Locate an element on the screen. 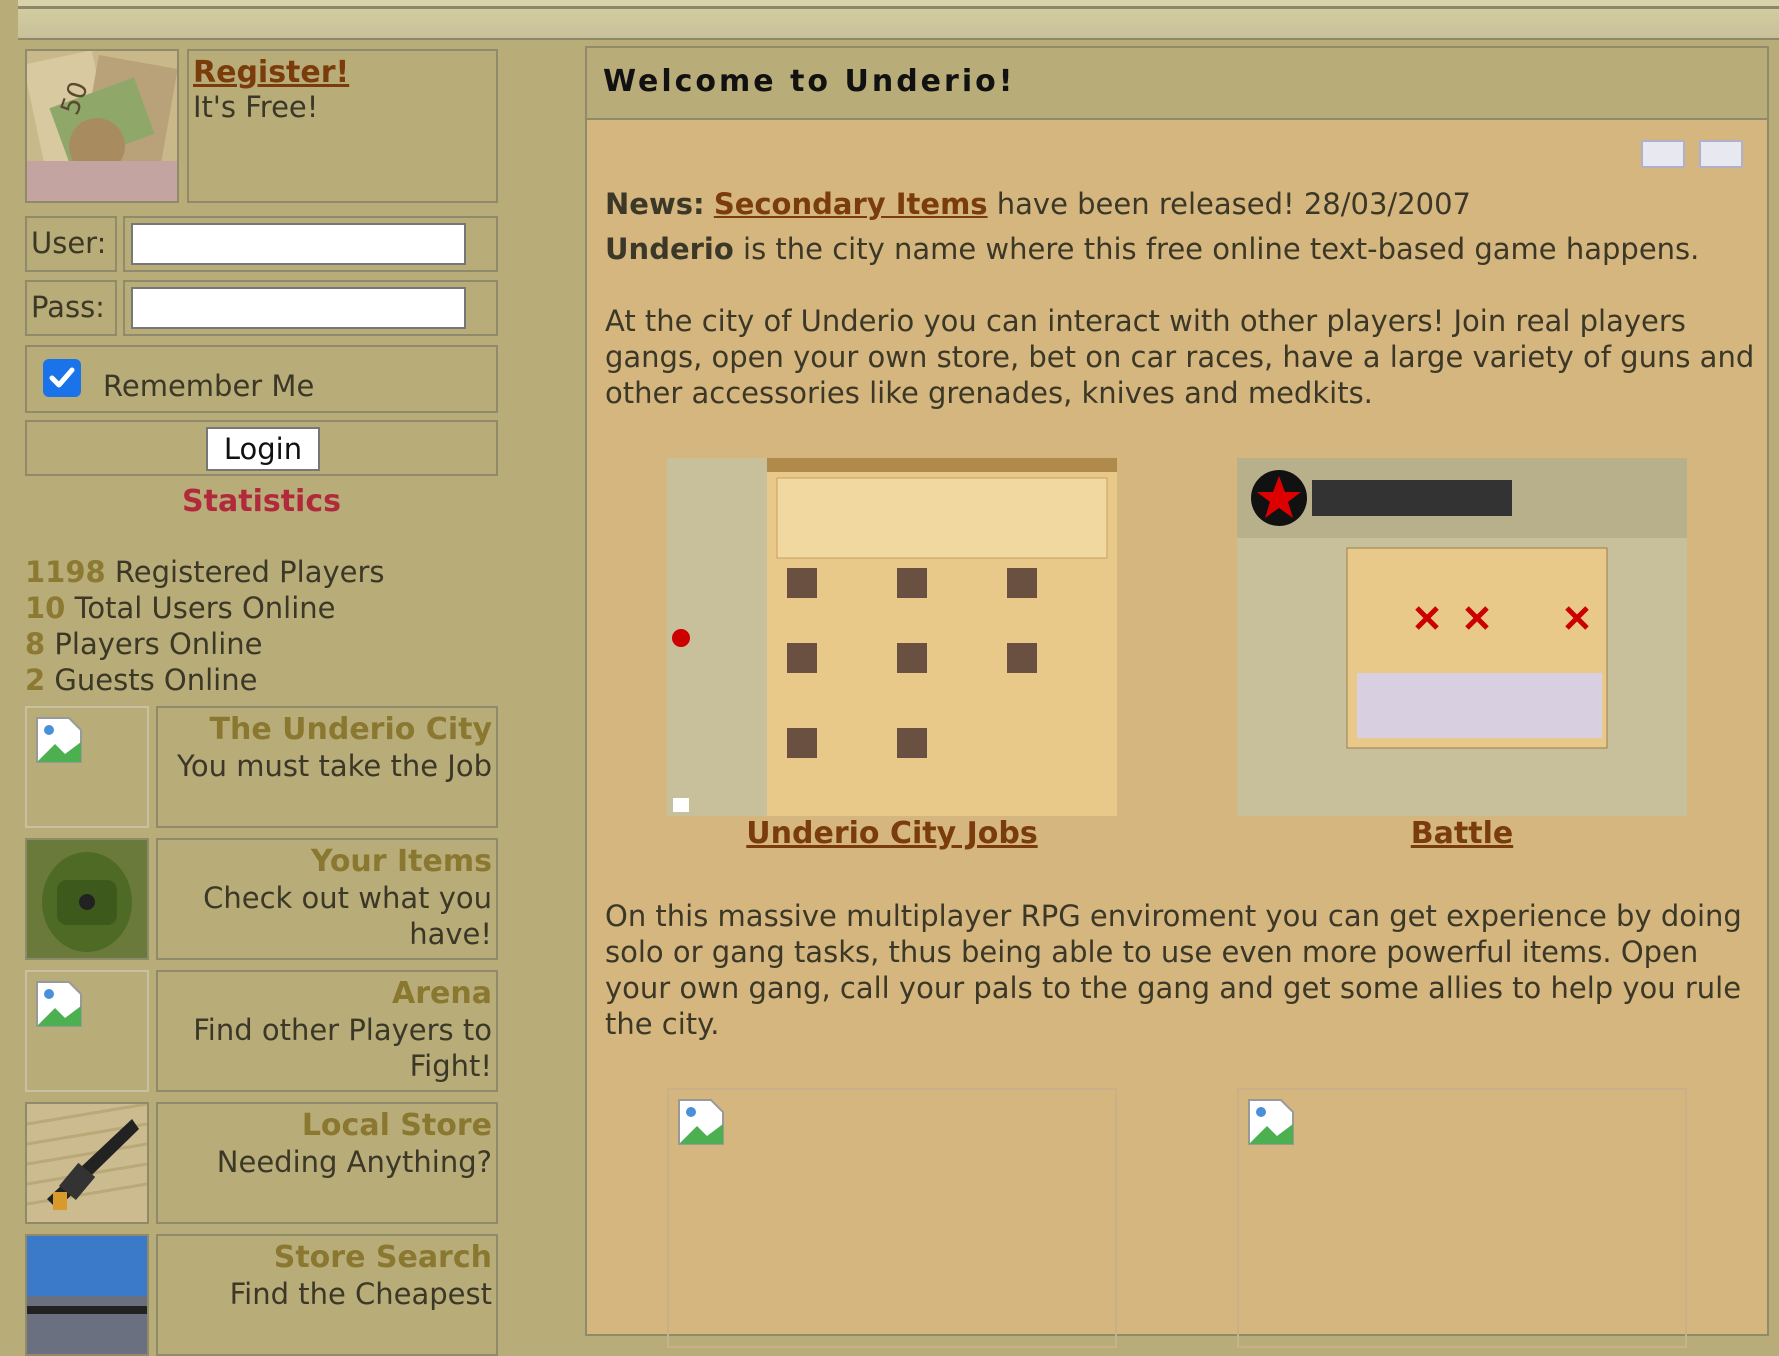  remember-me-checkbox is located at coordinates (62, 378).